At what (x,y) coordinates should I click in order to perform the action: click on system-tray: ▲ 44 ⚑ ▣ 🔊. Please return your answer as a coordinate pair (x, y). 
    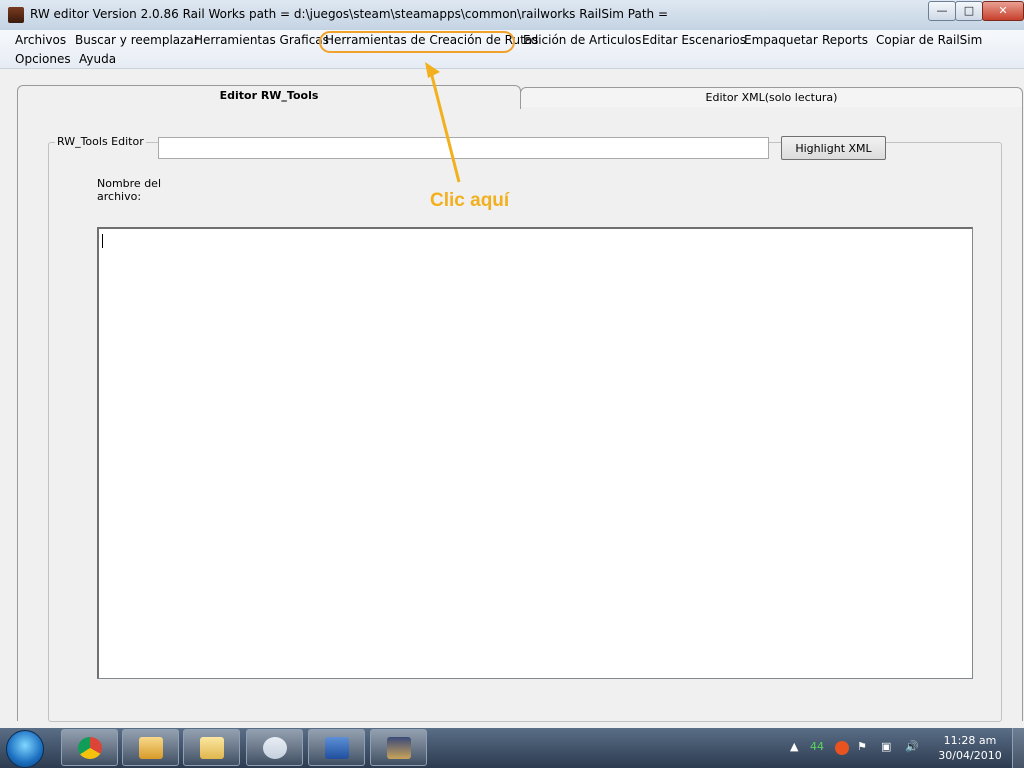
    Looking at the image, I should click on (860, 748).